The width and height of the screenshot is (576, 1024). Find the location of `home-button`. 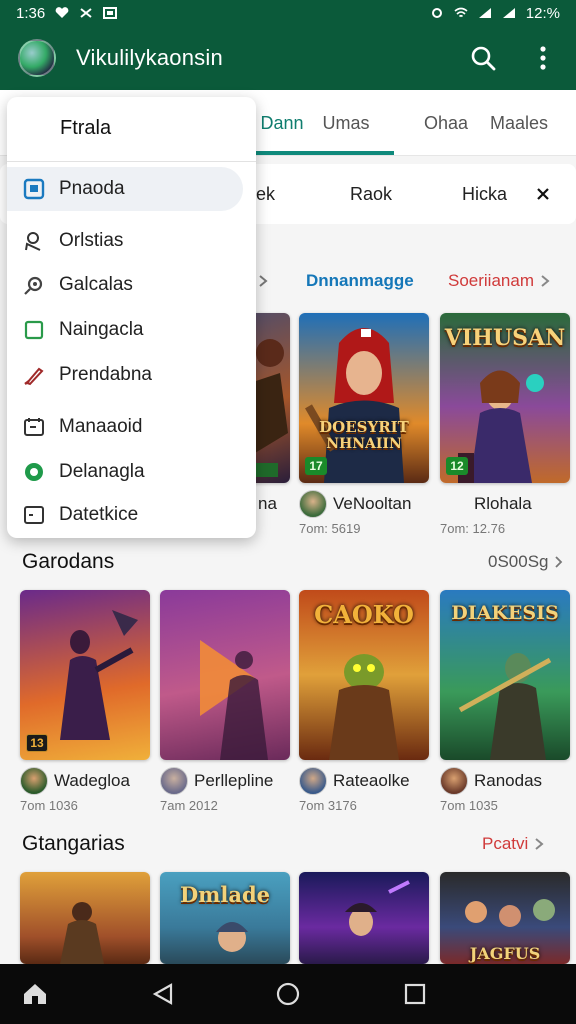

home-button is located at coordinates (288, 994).